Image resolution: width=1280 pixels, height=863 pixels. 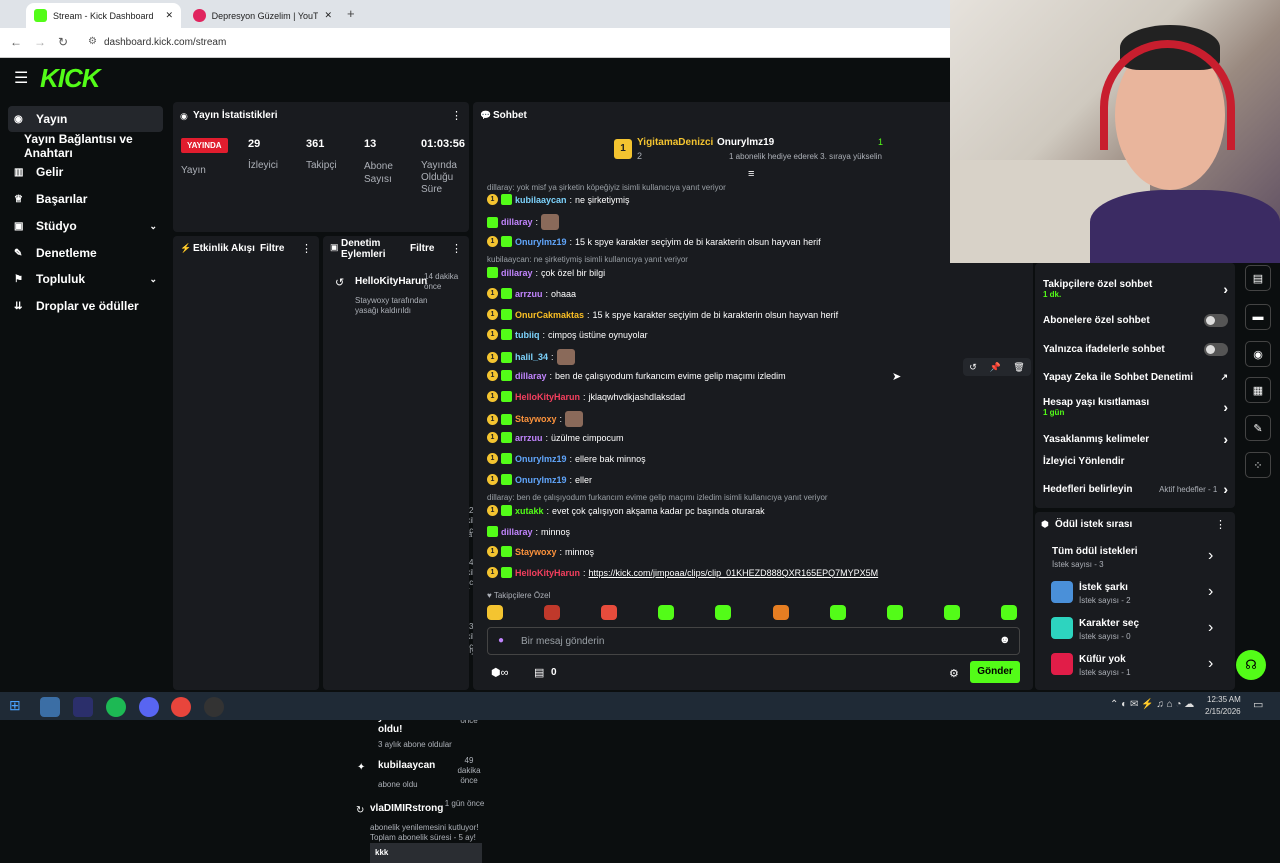 What do you see at coordinates (214, 707) in the screenshot?
I see `obs-icon` at bounding box center [214, 707].